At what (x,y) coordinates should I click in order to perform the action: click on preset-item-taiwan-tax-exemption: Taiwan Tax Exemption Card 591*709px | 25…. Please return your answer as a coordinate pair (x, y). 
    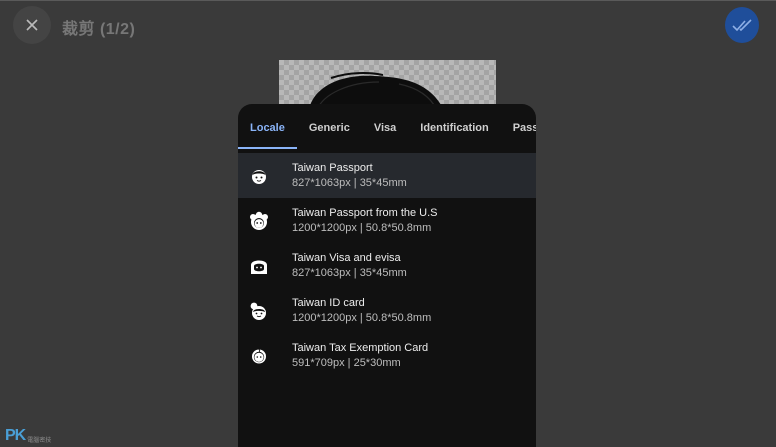
    Looking at the image, I should click on (387, 355).